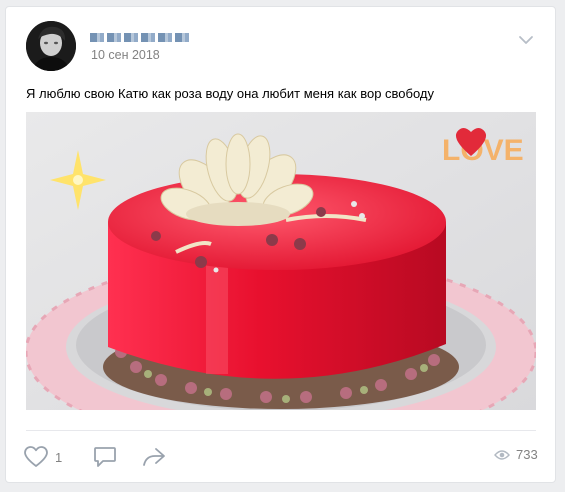  What do you see at coordinates (59, 457) in the screenshot?
I see `like-count: 1` at bounding box center [59, 457].